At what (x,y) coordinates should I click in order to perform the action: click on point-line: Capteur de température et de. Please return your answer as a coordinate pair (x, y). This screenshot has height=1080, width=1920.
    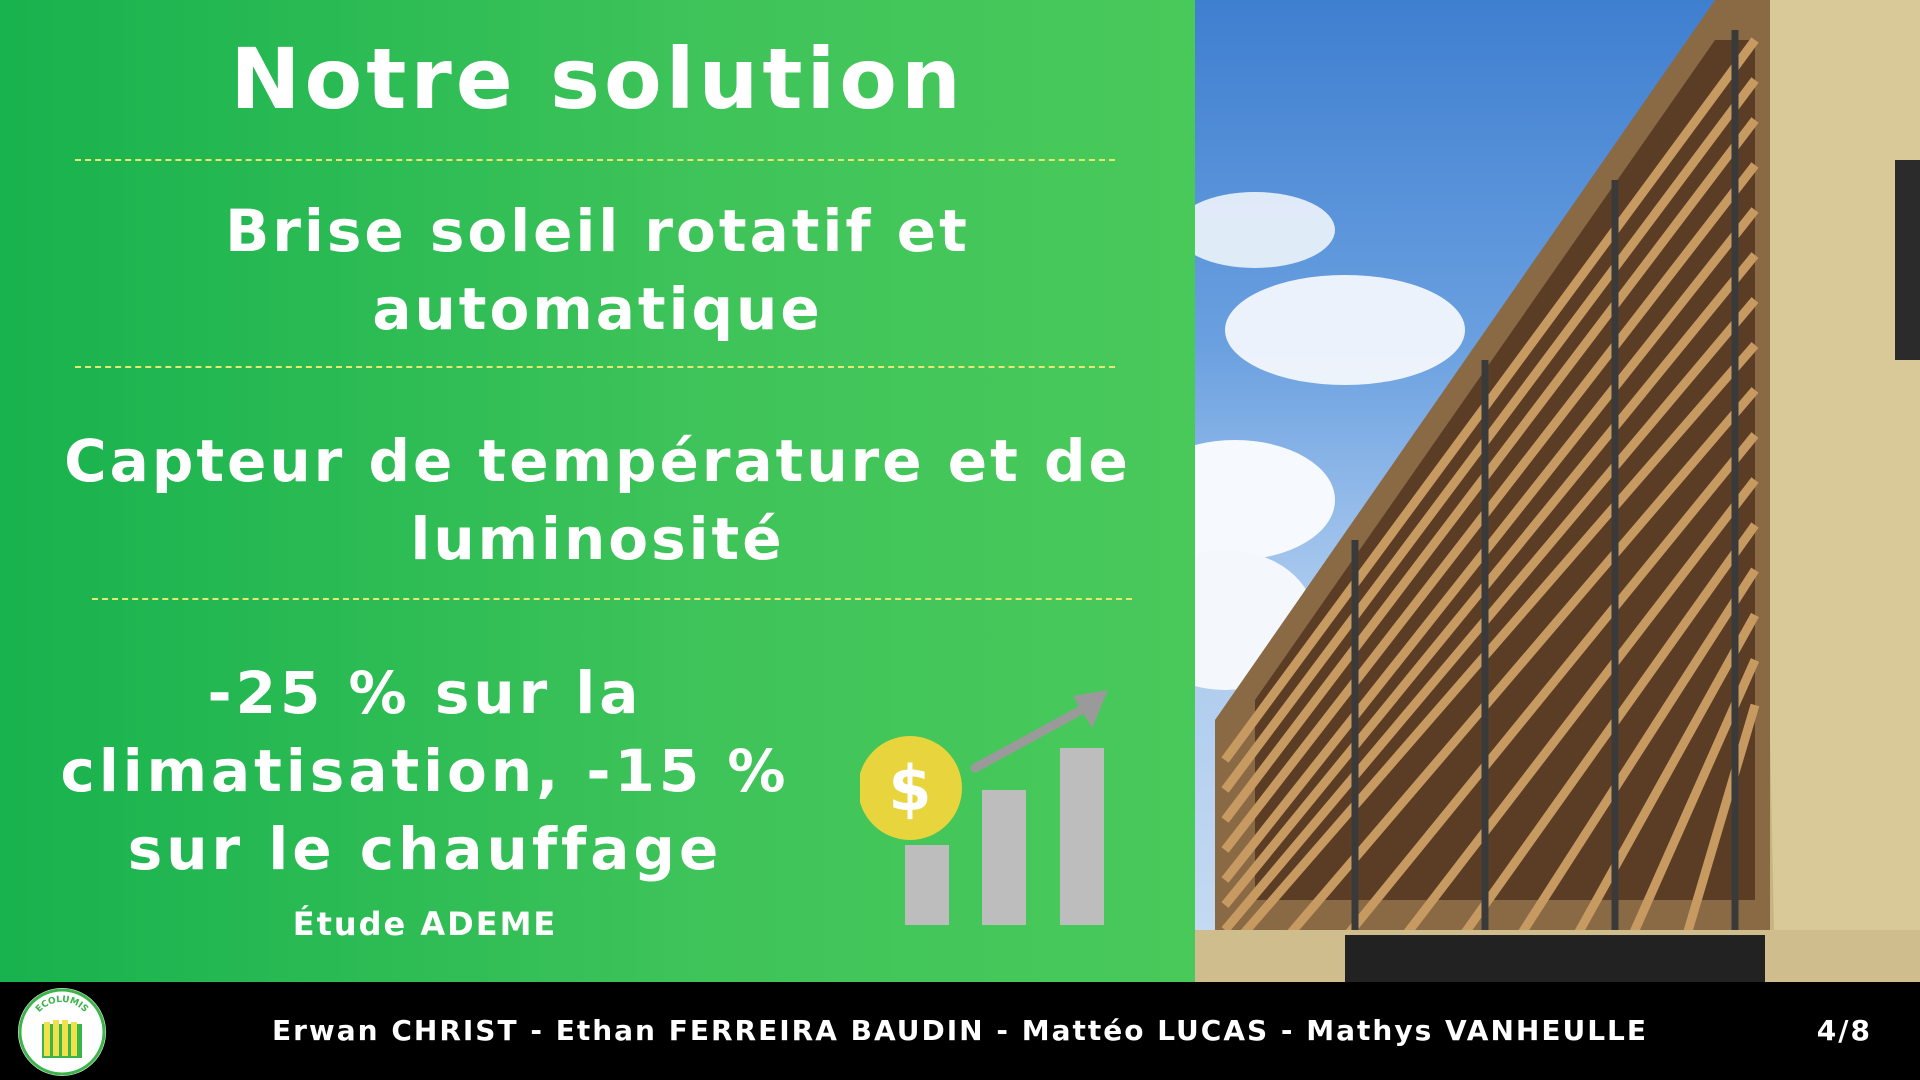
    Looking at the image, I should click on (597, 461).